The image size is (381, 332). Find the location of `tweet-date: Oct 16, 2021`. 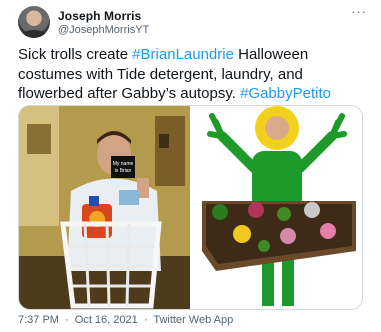

tweet-date: Oct 16, 2021 is located at coordinates (106, 320).